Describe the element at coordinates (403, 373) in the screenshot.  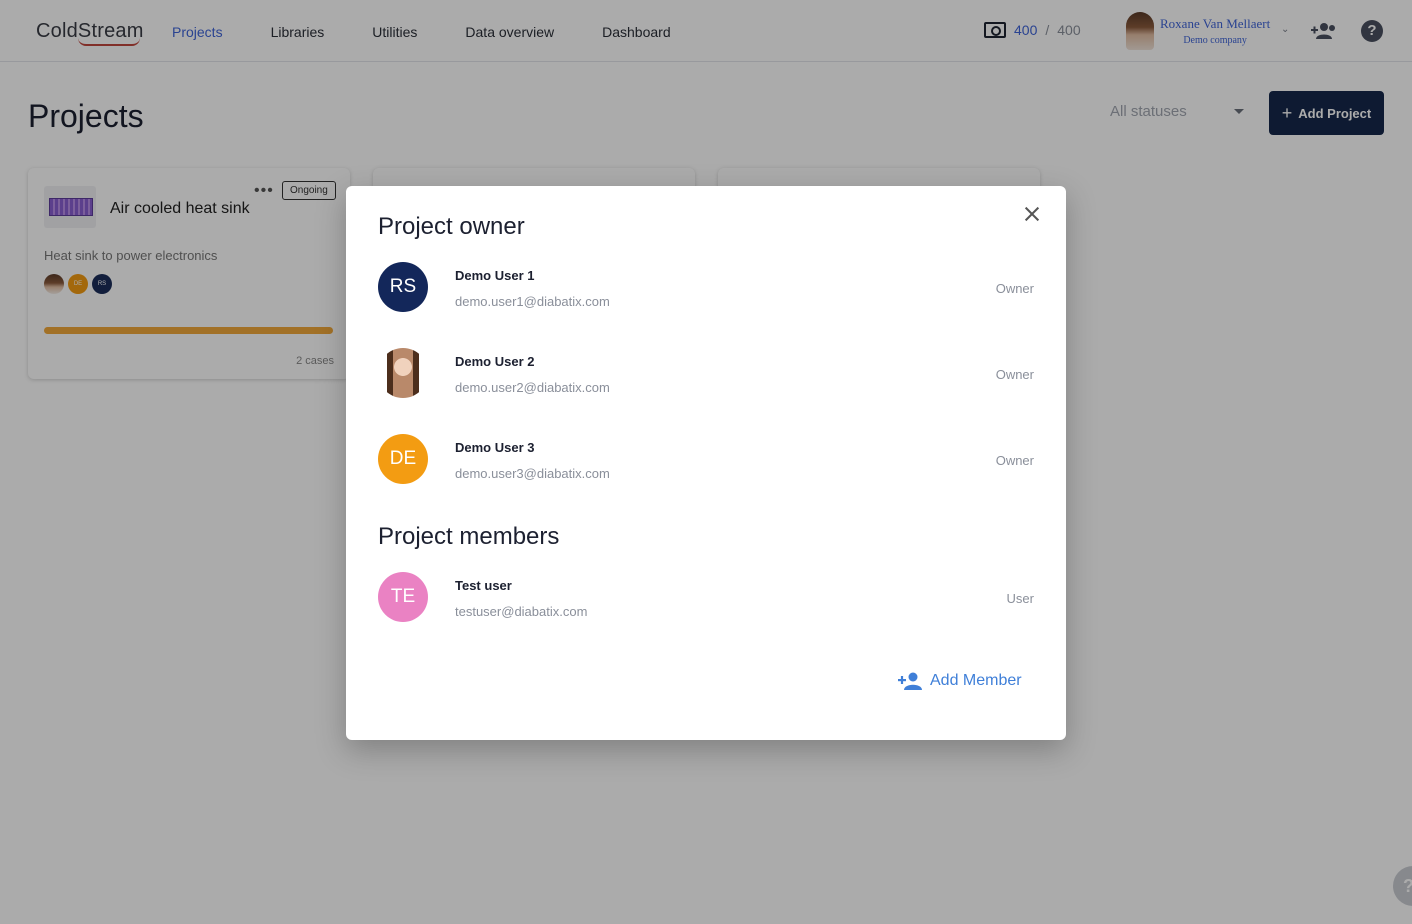
I see `avatar` at that location.